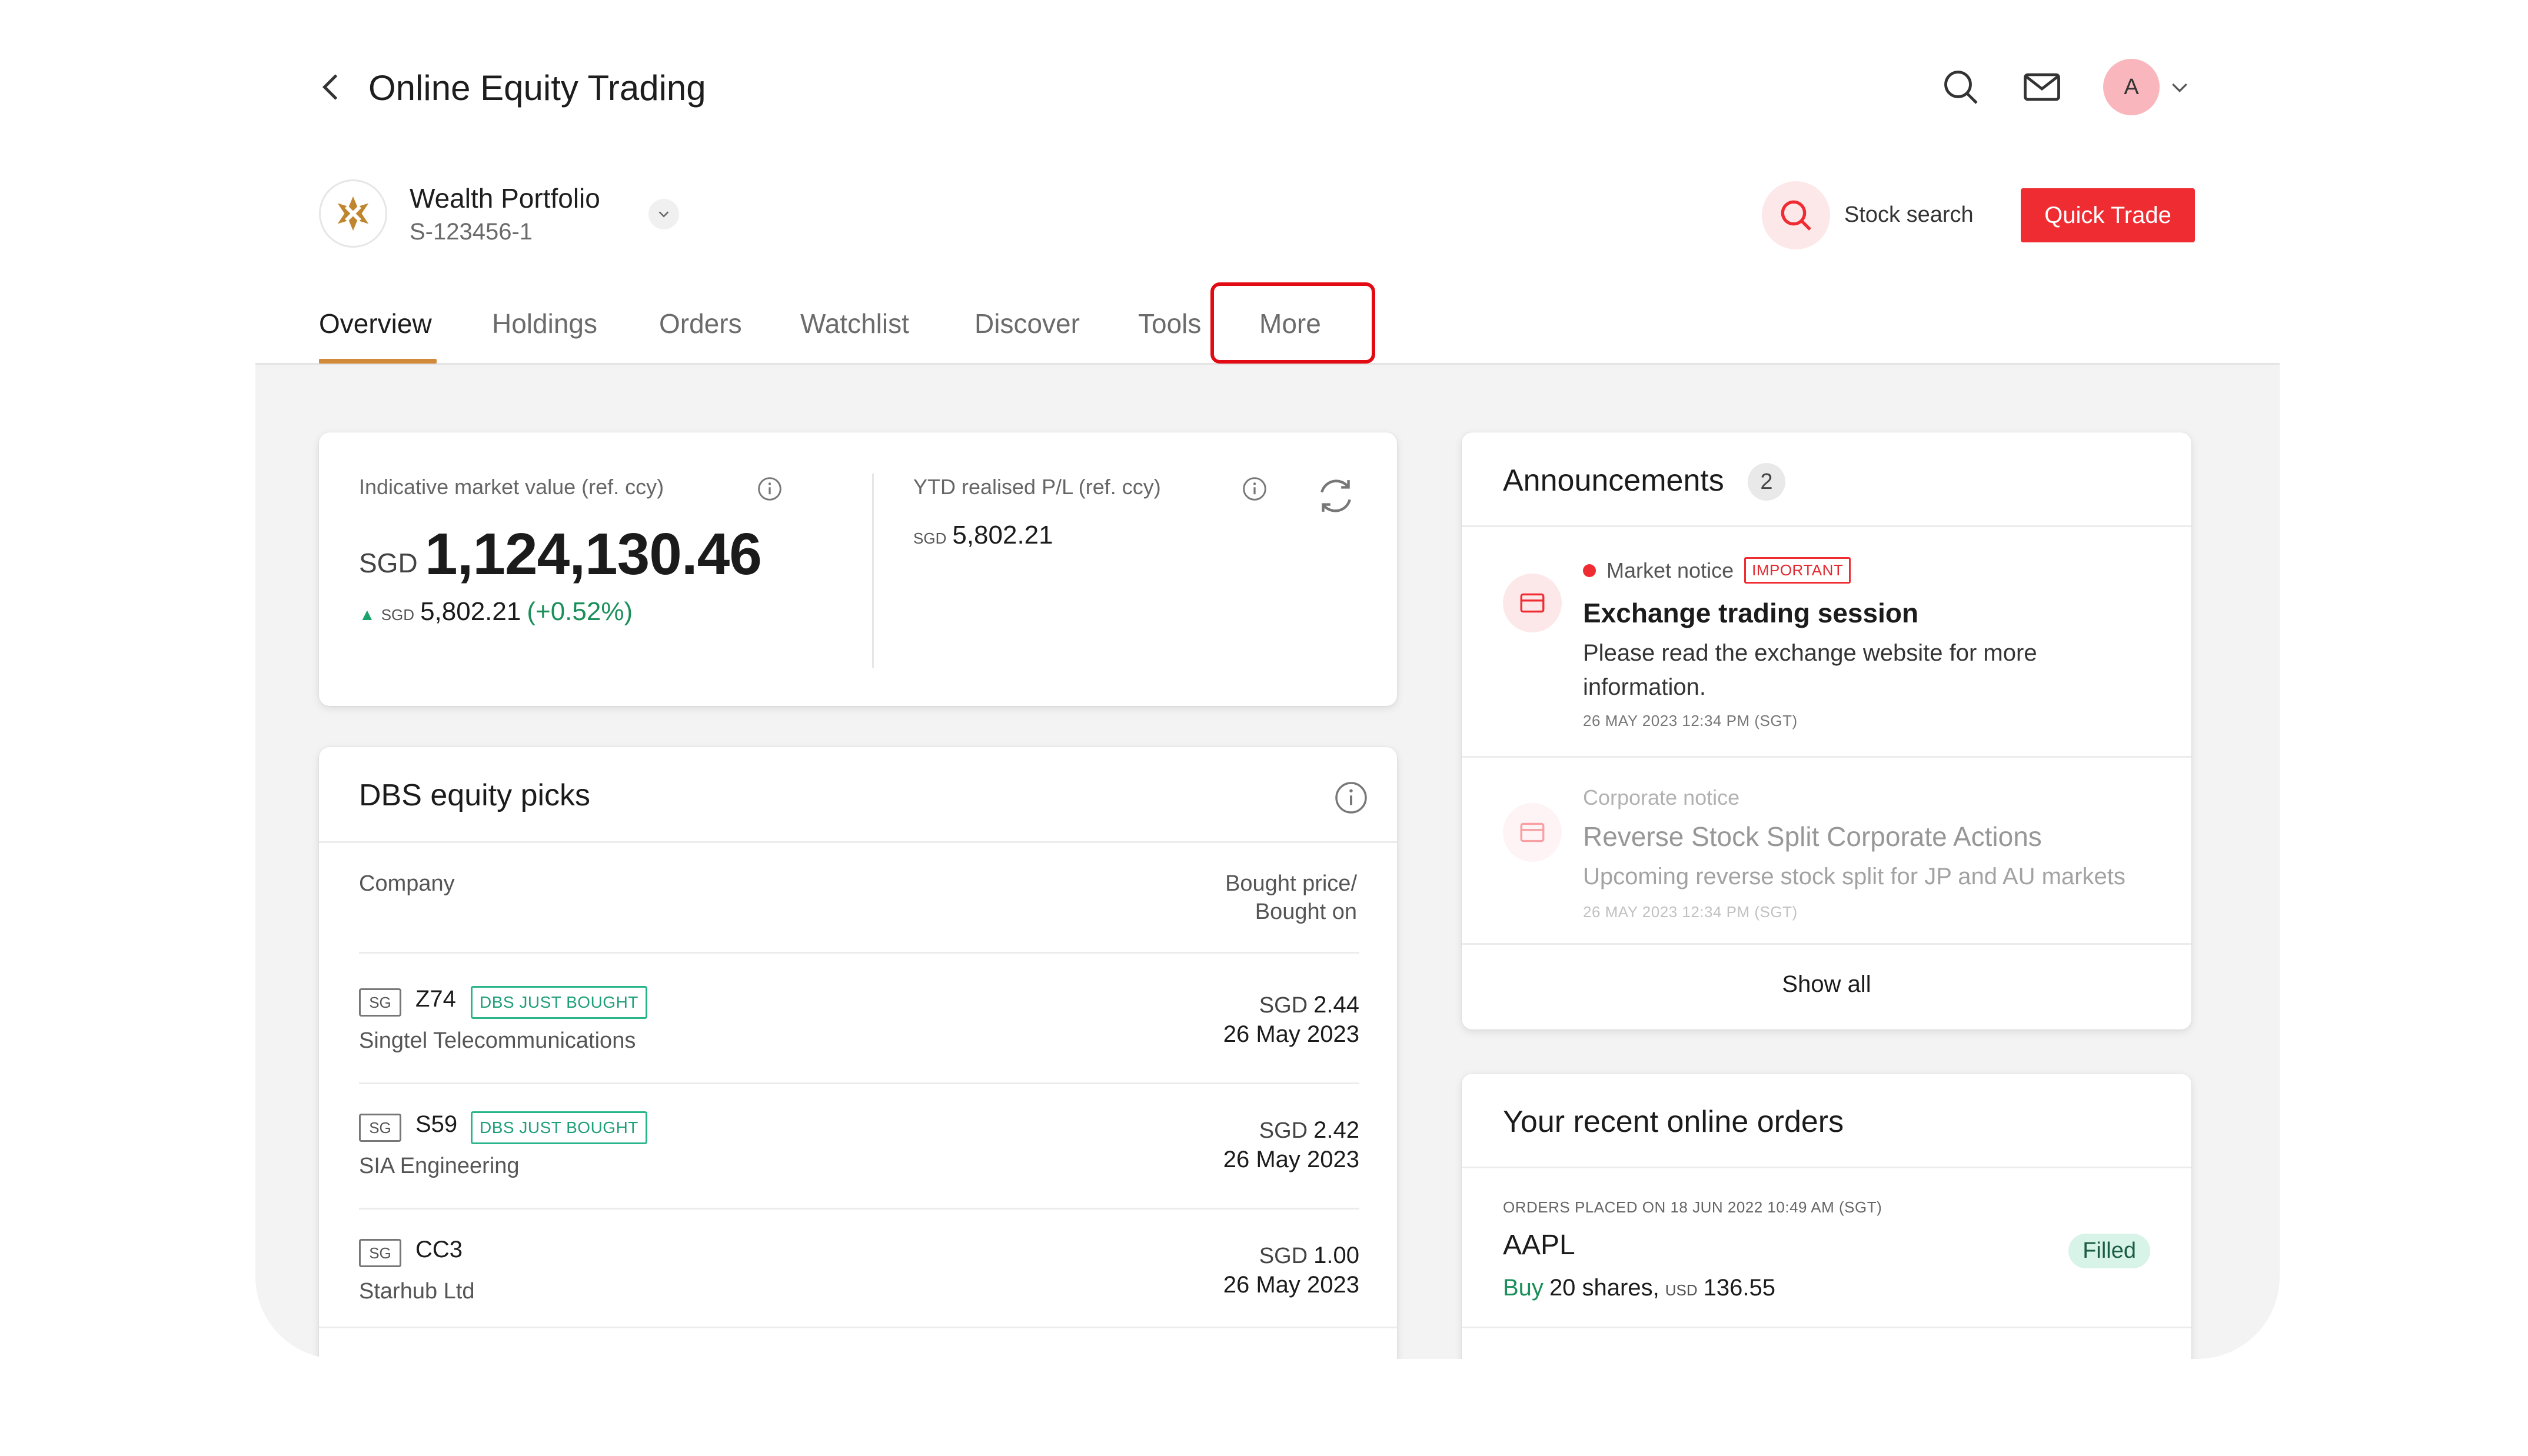 The width and height of the screenshot is (2528, 1456). Describe the element at coordinates (475, 795) in the screenshot. I see `equity-picks-title: DBS equity picks` at that location.